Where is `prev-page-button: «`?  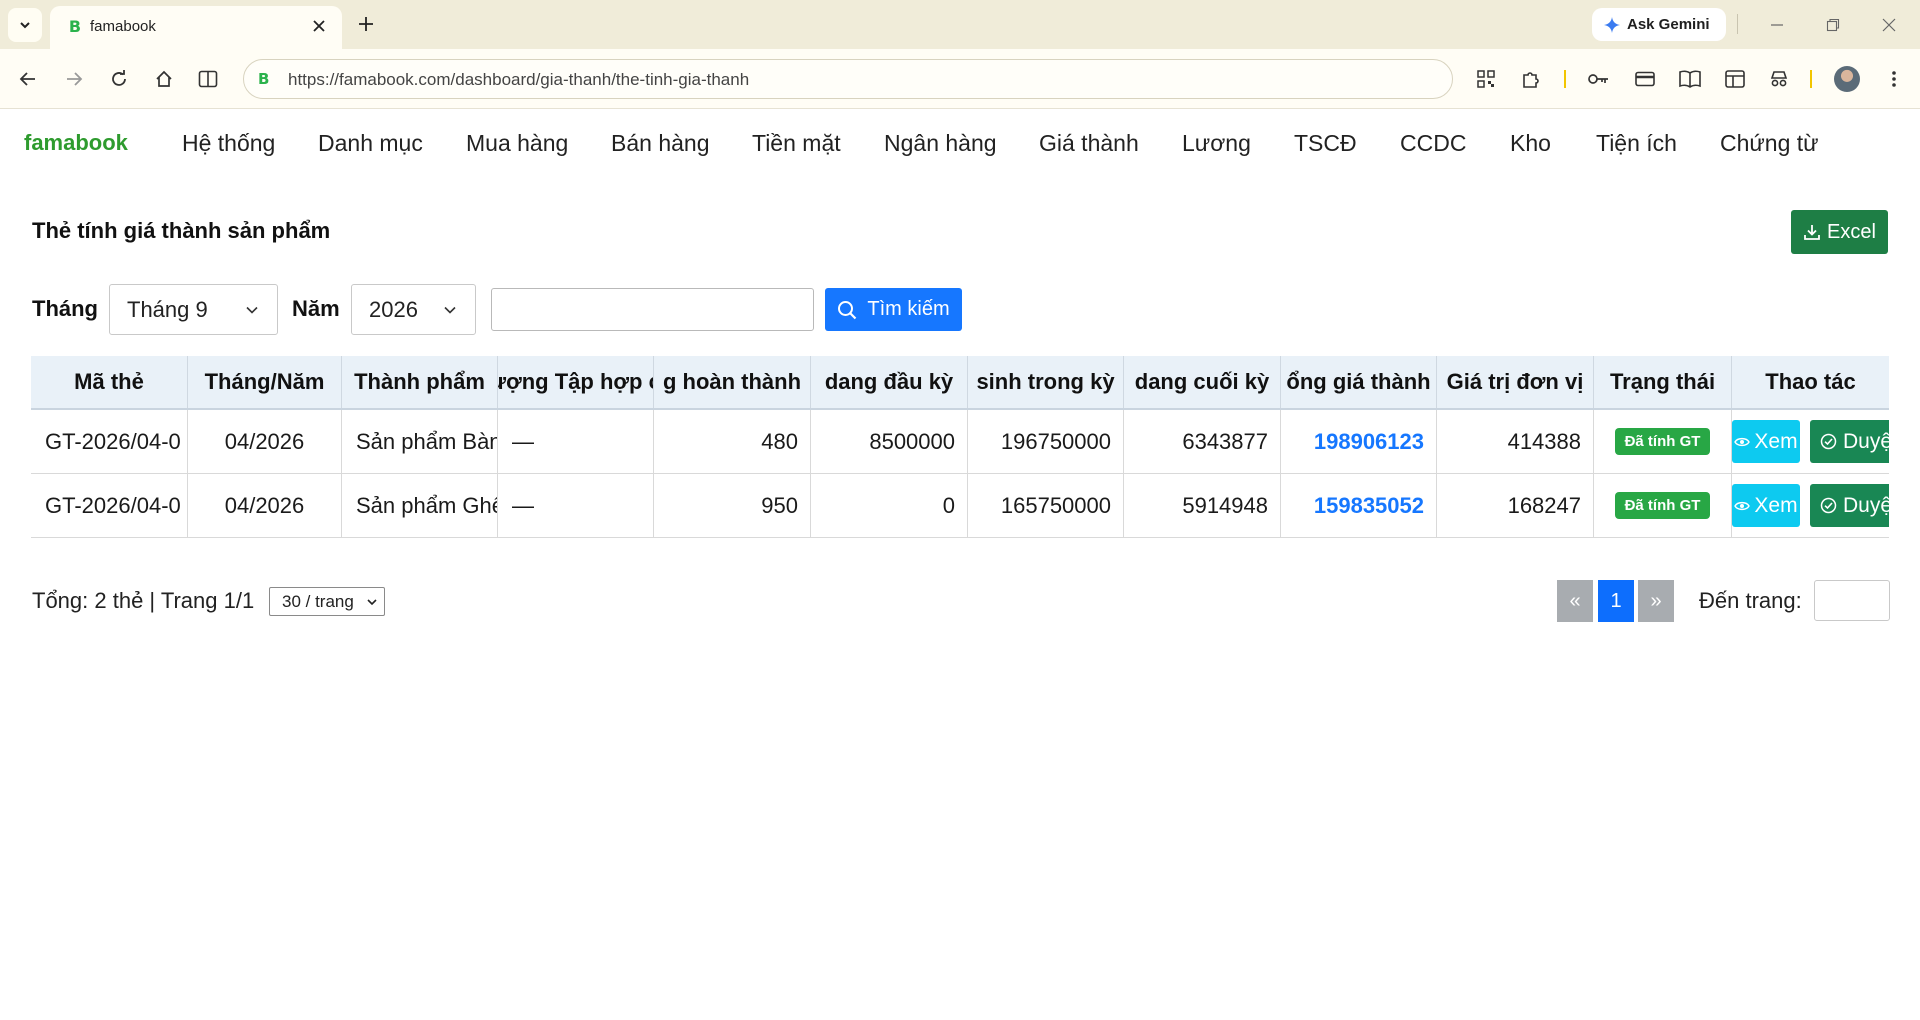 prev-page-button: « is located at coordinates (1575, 601).